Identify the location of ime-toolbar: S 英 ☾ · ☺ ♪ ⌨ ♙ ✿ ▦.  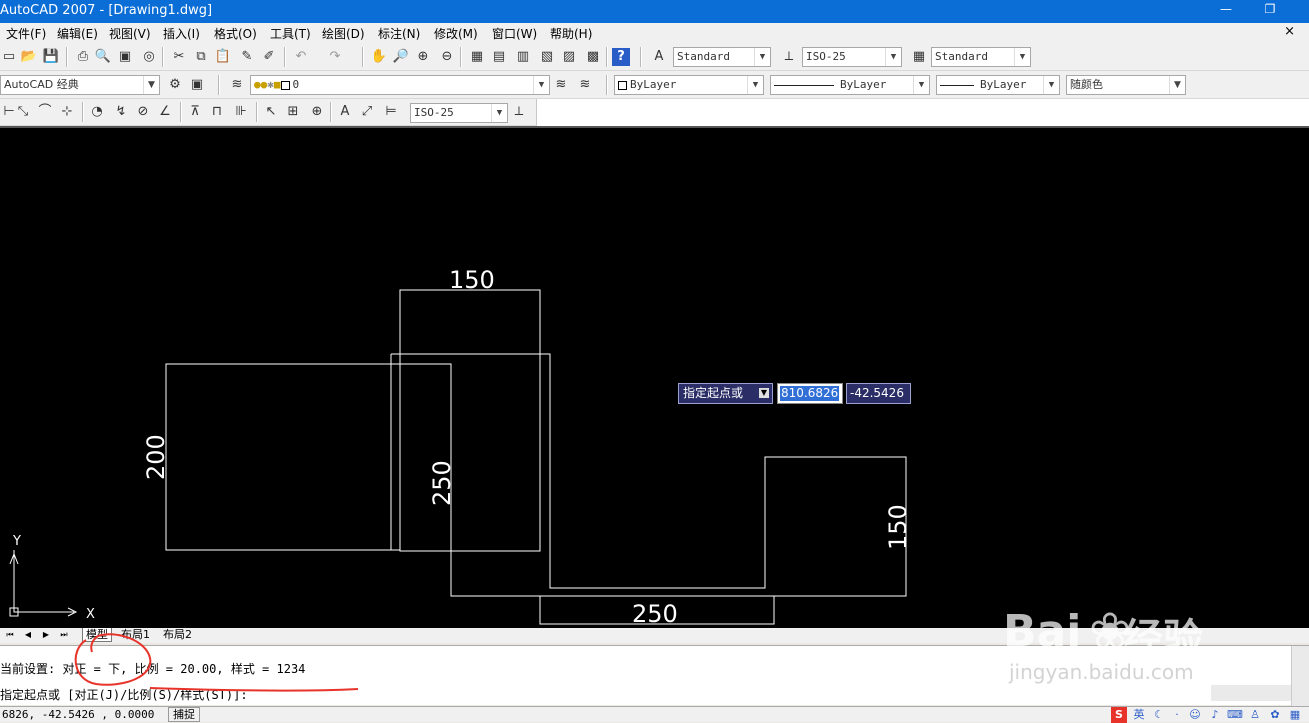
(1209, 715).